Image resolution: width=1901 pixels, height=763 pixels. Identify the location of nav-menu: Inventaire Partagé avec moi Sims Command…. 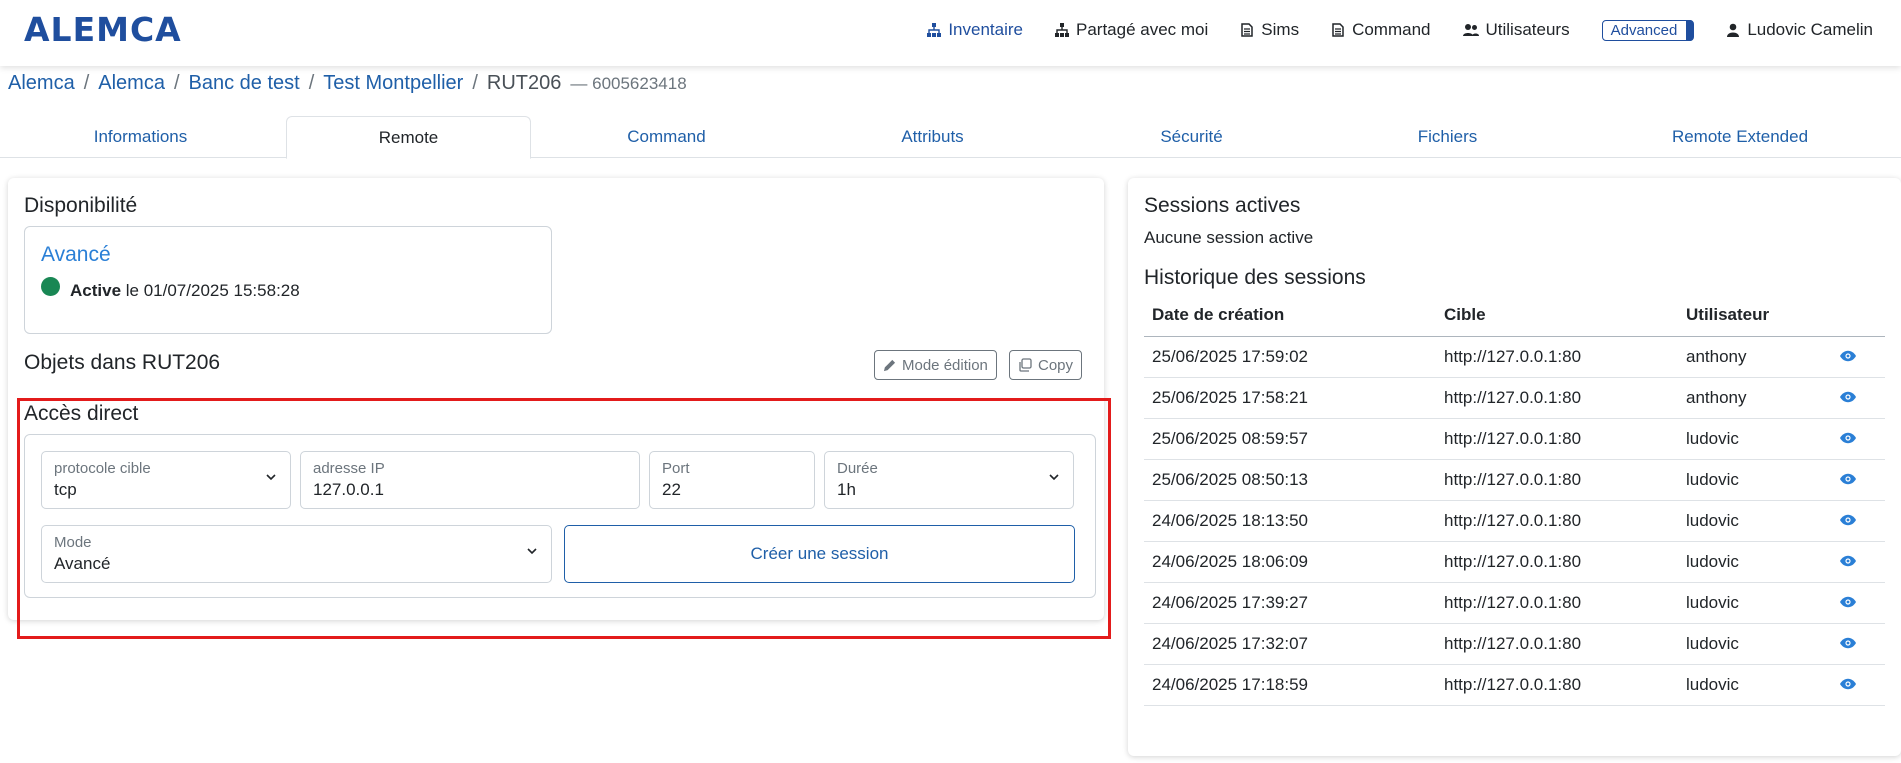
(1400, 30).